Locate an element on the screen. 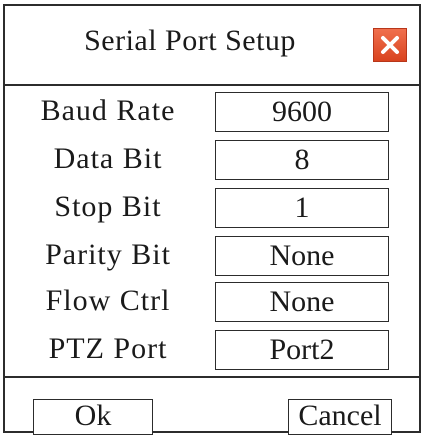  dialog-title: Serial Port Setup is located at coordinates (190, 40).